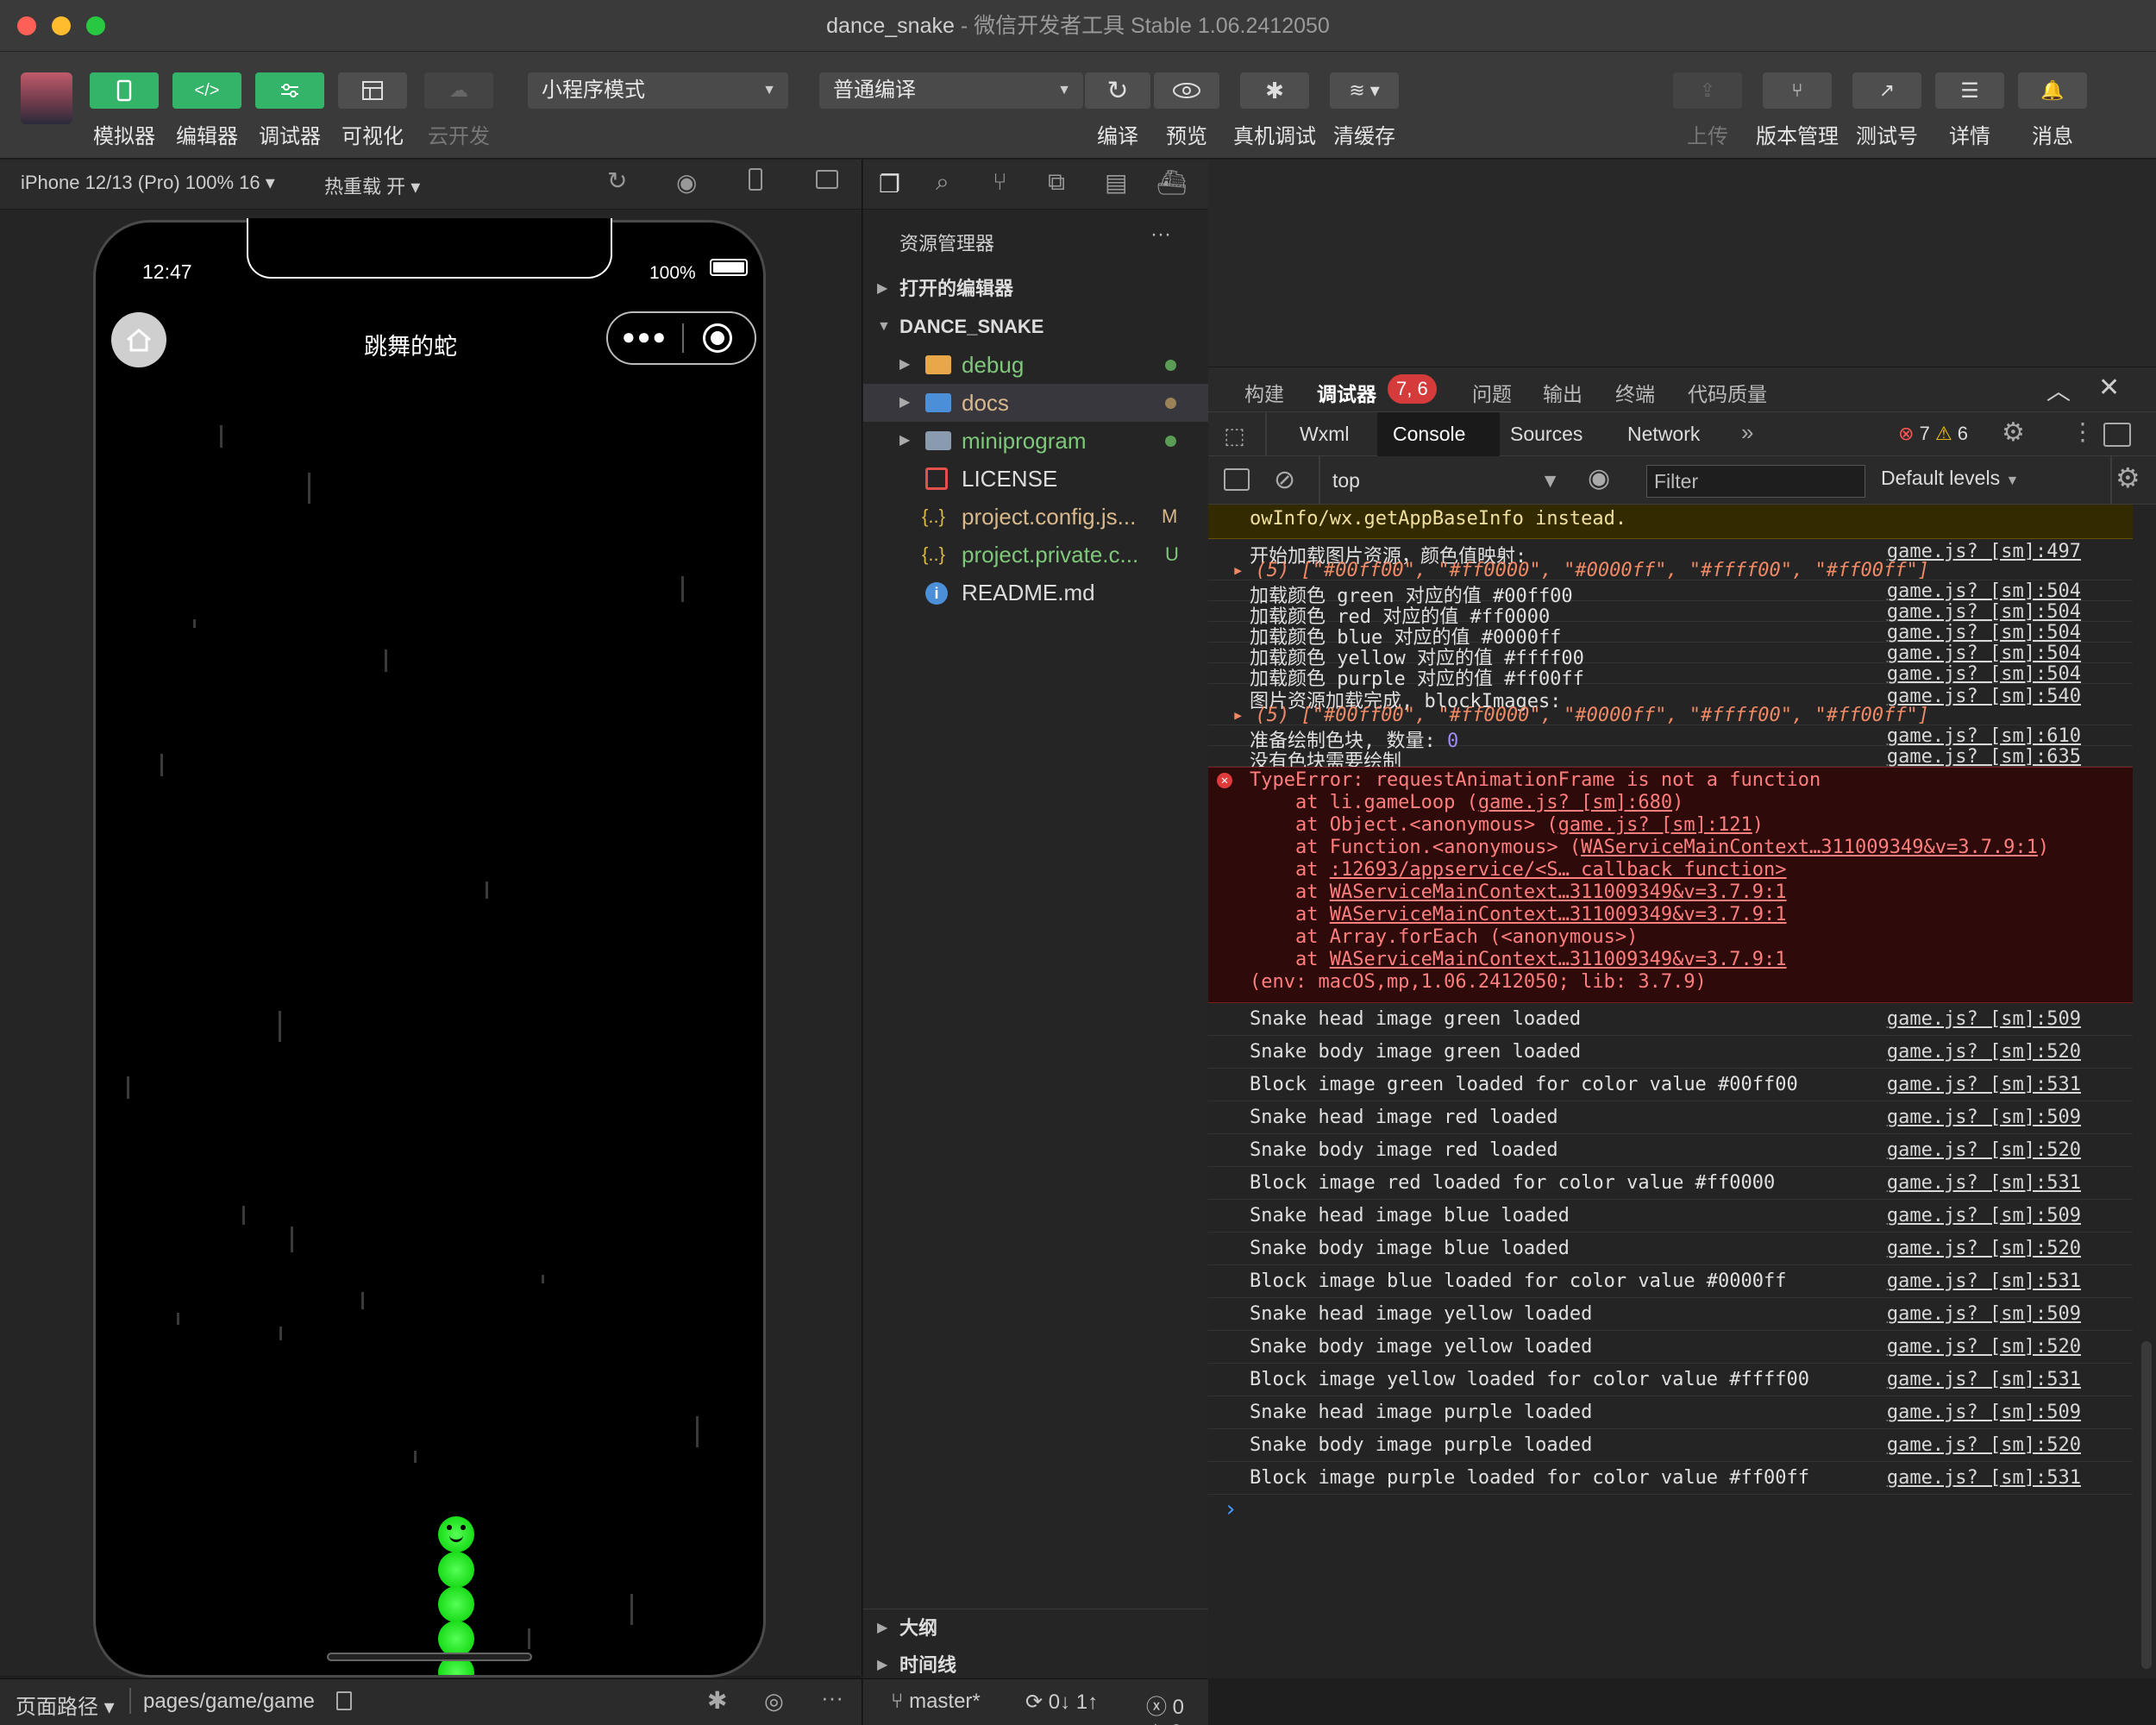  I want to click on tab-sources: Sources, so click(1546, 435).